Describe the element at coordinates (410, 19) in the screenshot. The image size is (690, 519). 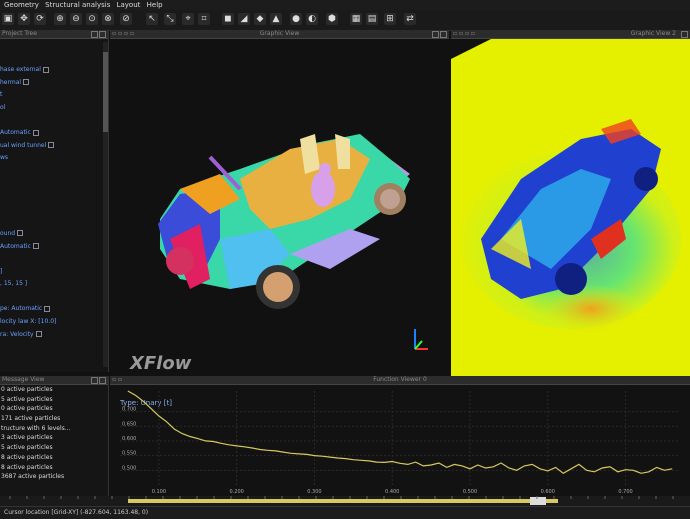
I see `arrows-icon: ⇄` at that location.